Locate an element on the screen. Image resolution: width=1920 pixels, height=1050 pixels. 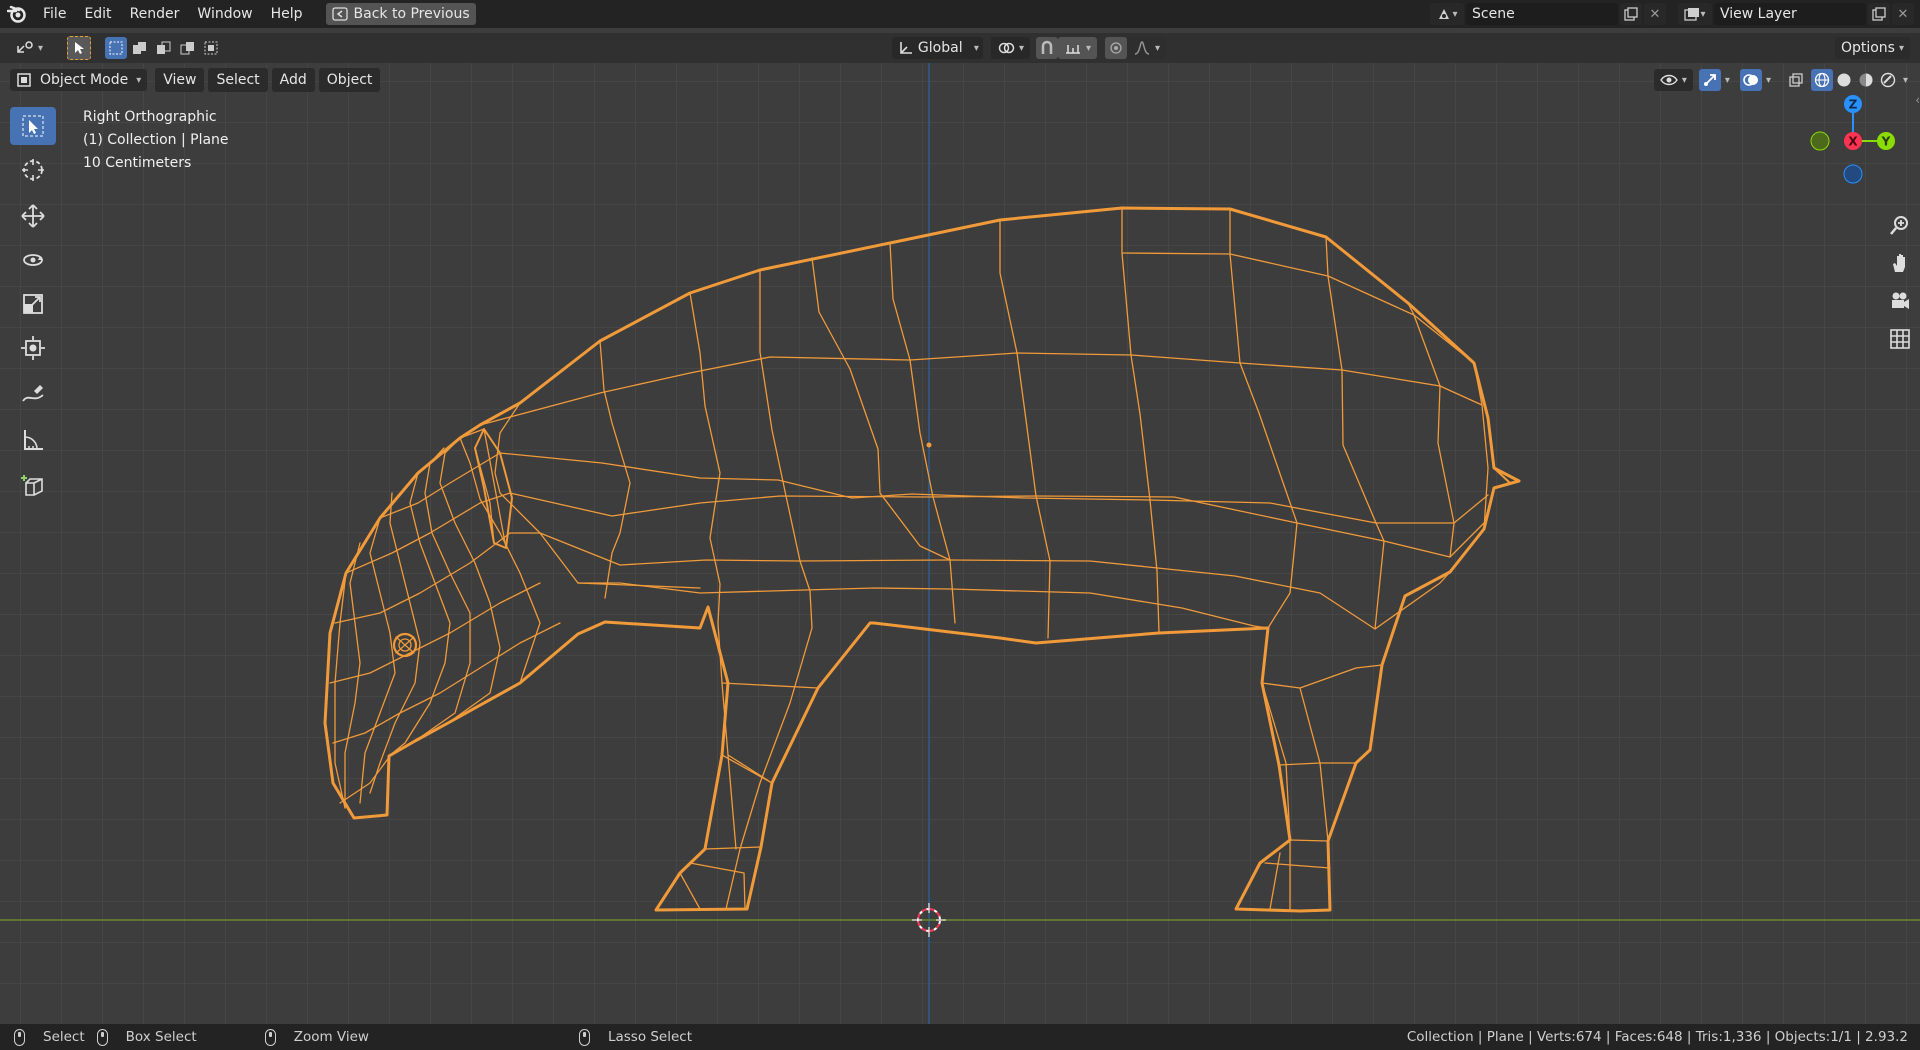
zoom-view-button is located at coordinates (1900, 225).